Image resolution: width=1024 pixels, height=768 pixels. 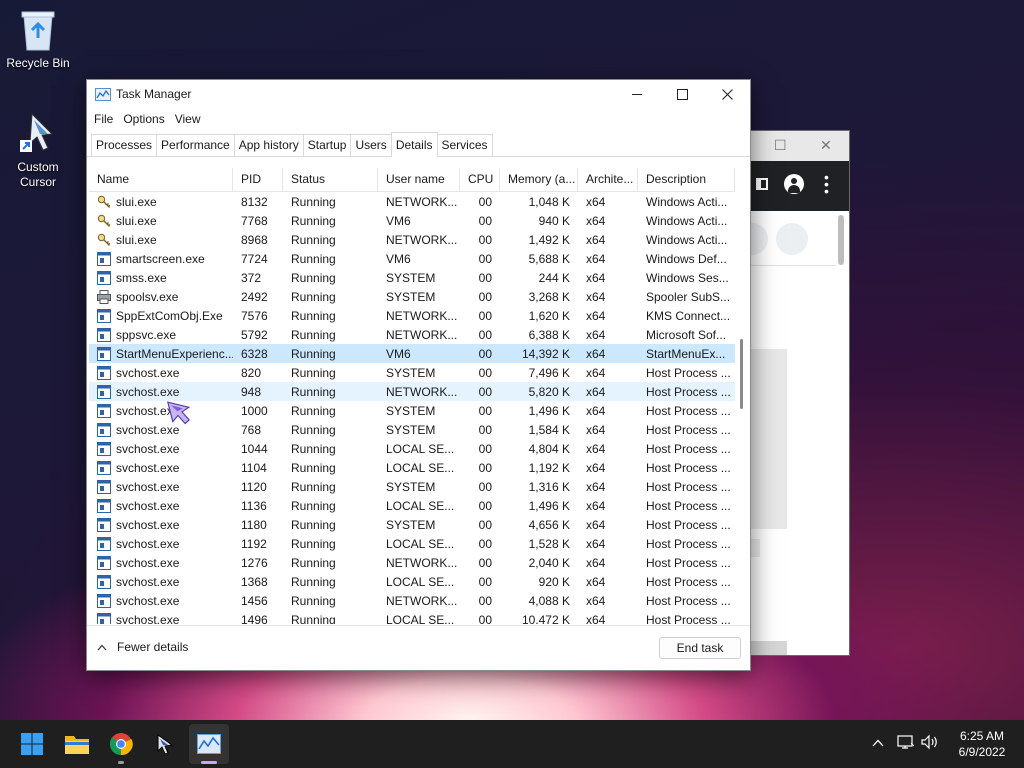 What do you see at coordinates (793, 393) in the screenshot?
I see `background-browser-window: ☐ ✕ • • •` at bounding box center [793, 393].